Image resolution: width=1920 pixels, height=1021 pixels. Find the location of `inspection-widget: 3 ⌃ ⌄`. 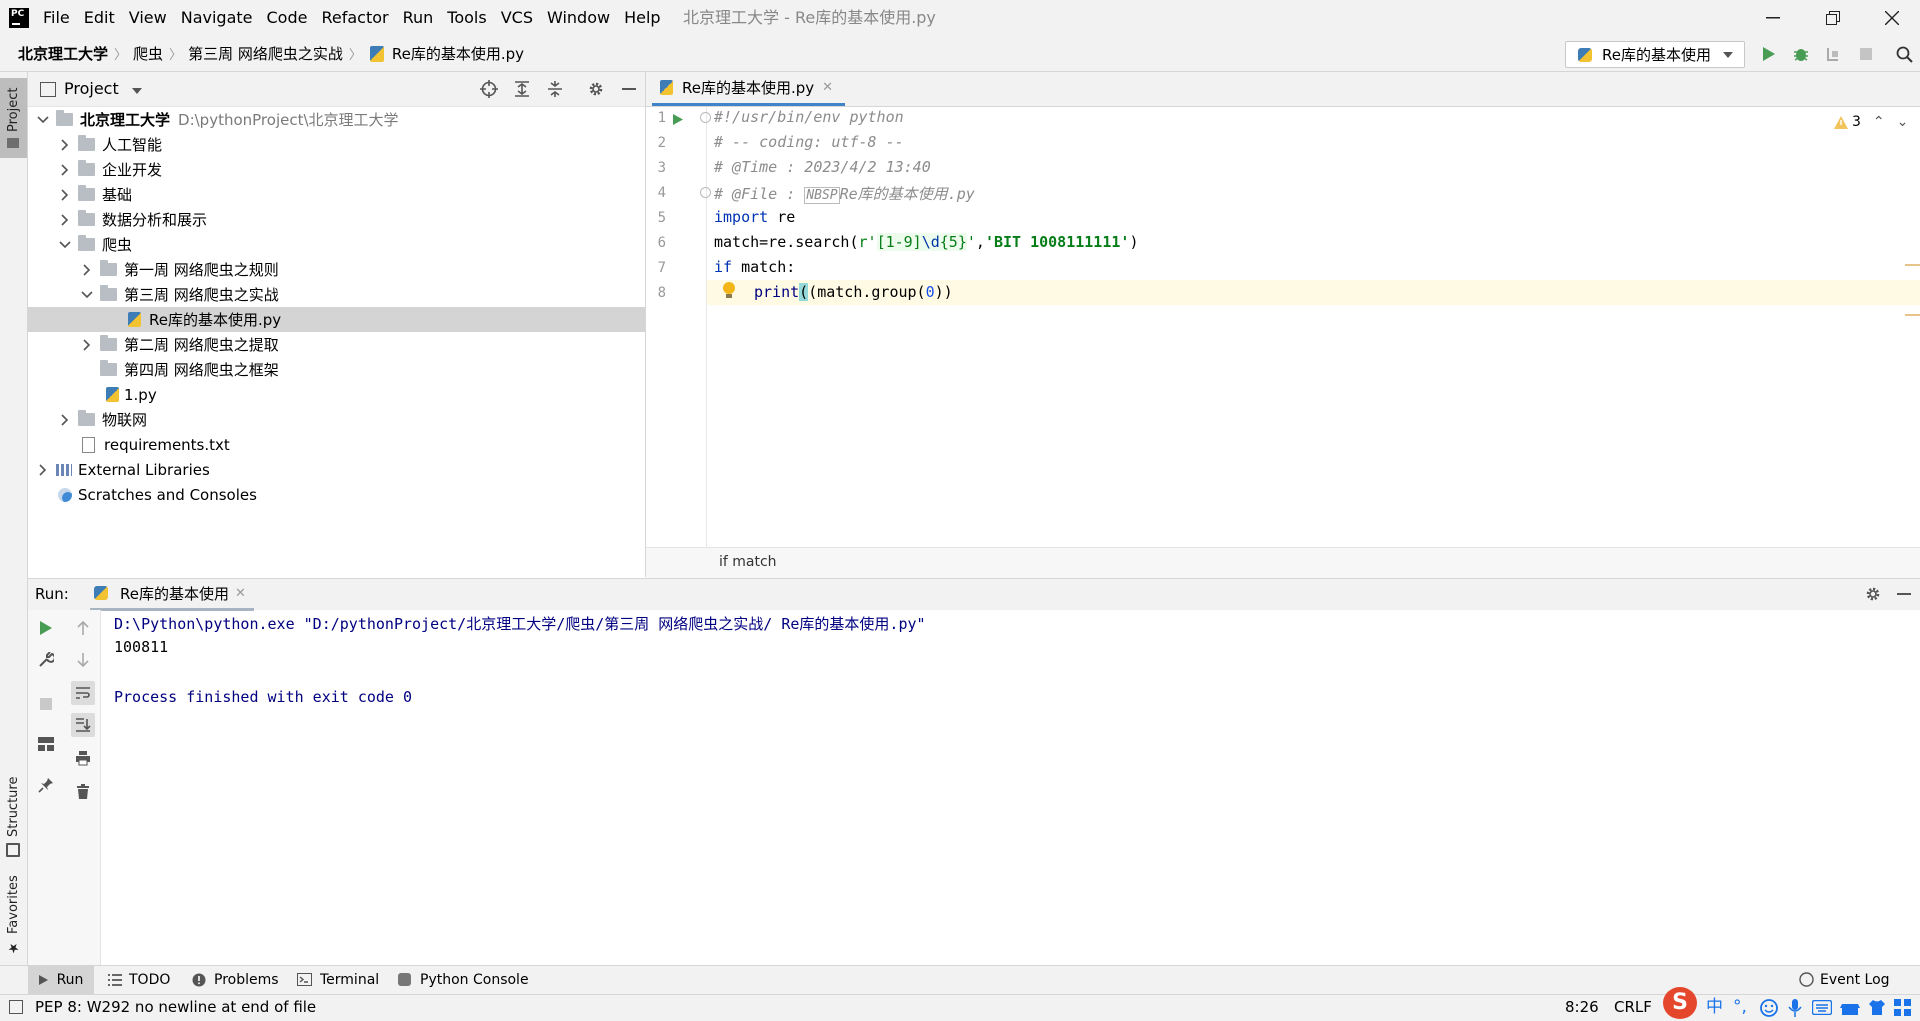

inspection-widget: 3 ⌃ ⌄ is located at coordinates (1871, 122).